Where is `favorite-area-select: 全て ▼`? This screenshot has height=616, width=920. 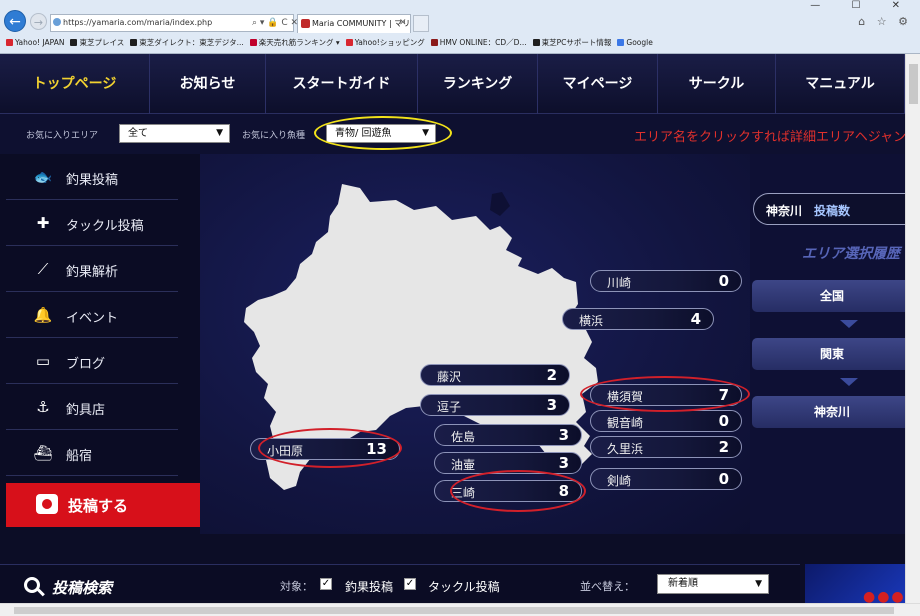
favorite-area-select: 全て ▼ is located at coordinates (174, 133).